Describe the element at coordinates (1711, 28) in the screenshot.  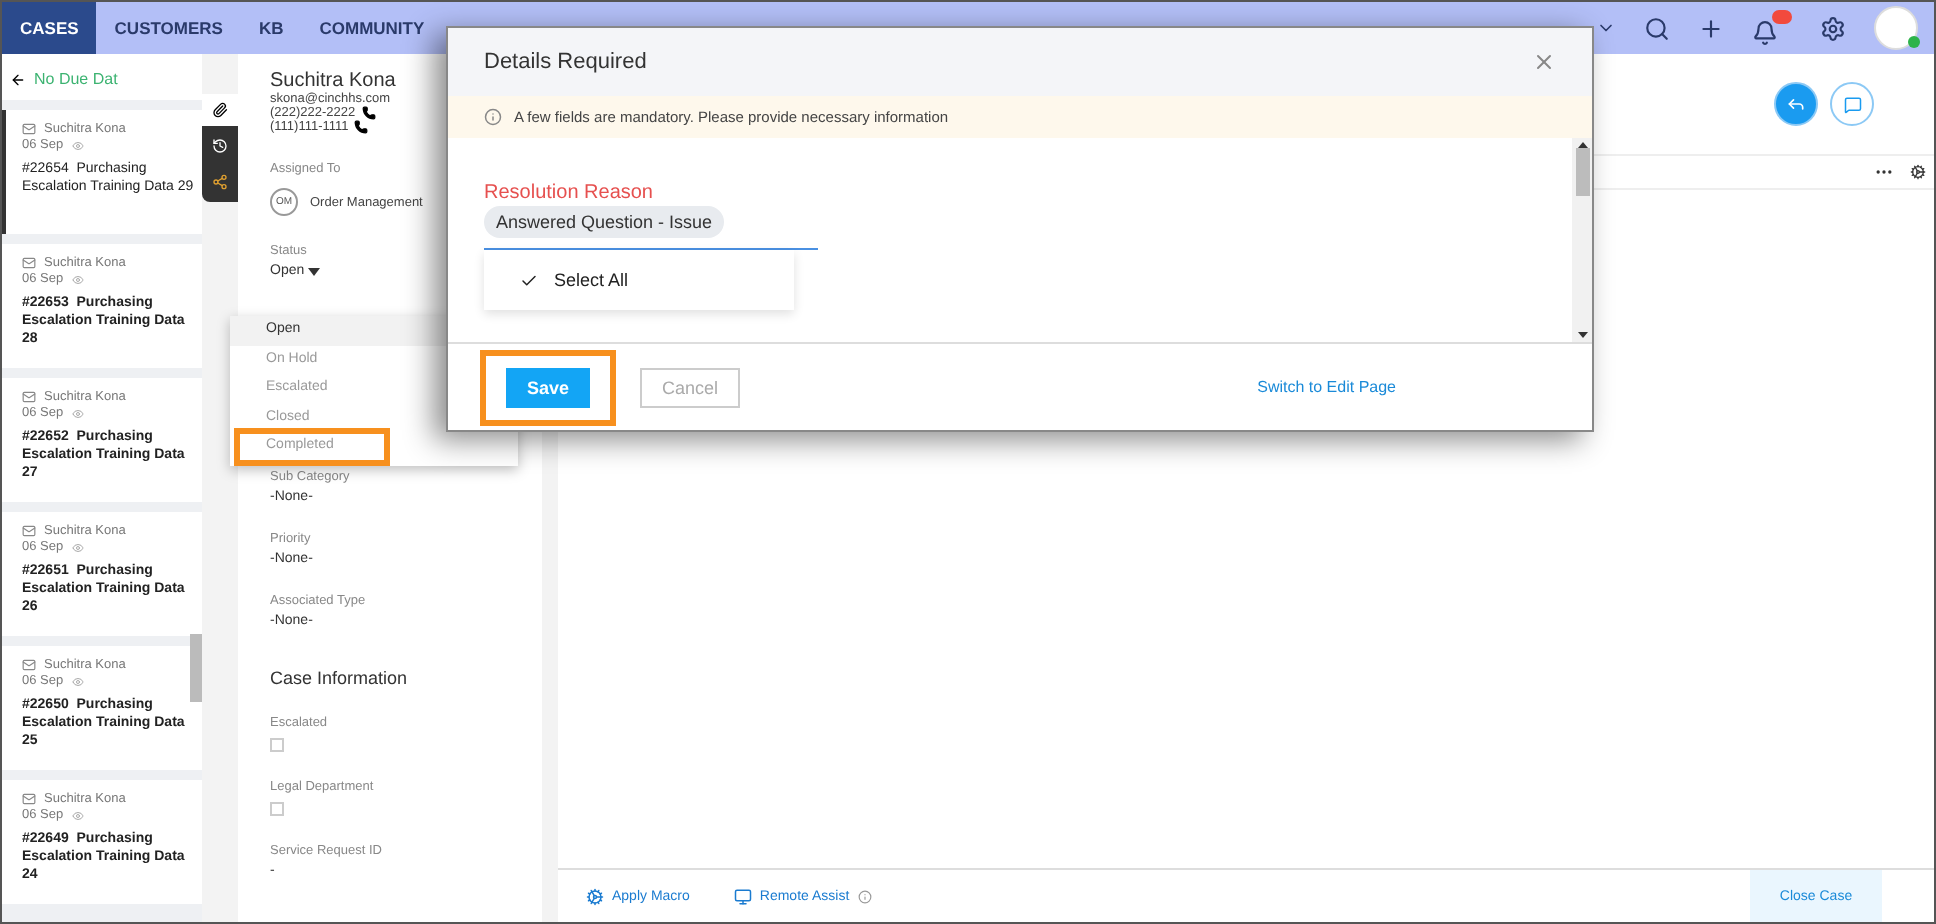
I see `add-icon` at that location.